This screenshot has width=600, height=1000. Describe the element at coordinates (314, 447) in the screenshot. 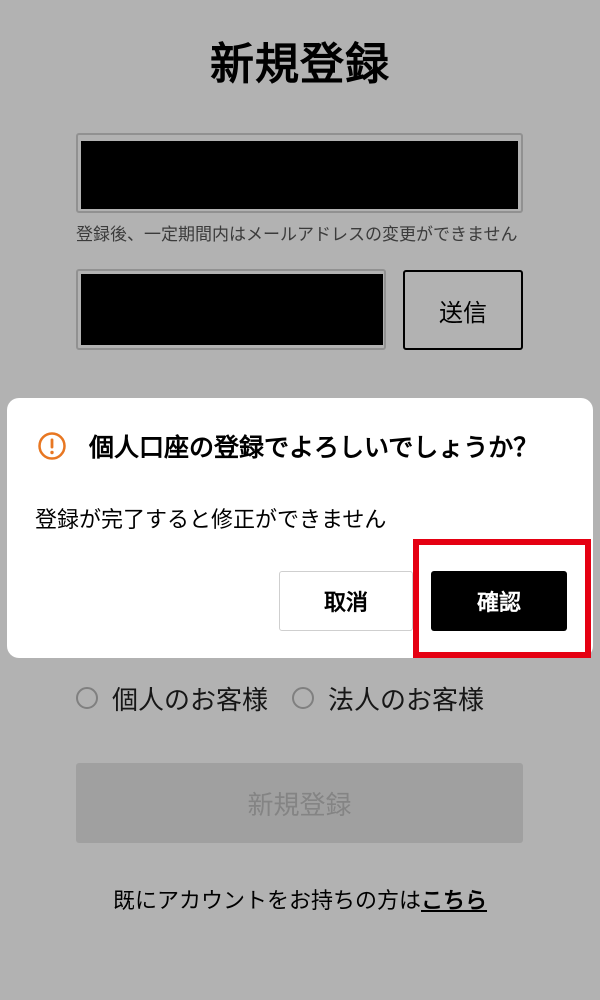

I see `dialog-title: 個人口座の登録でよろしいでしょうか？` at that location.